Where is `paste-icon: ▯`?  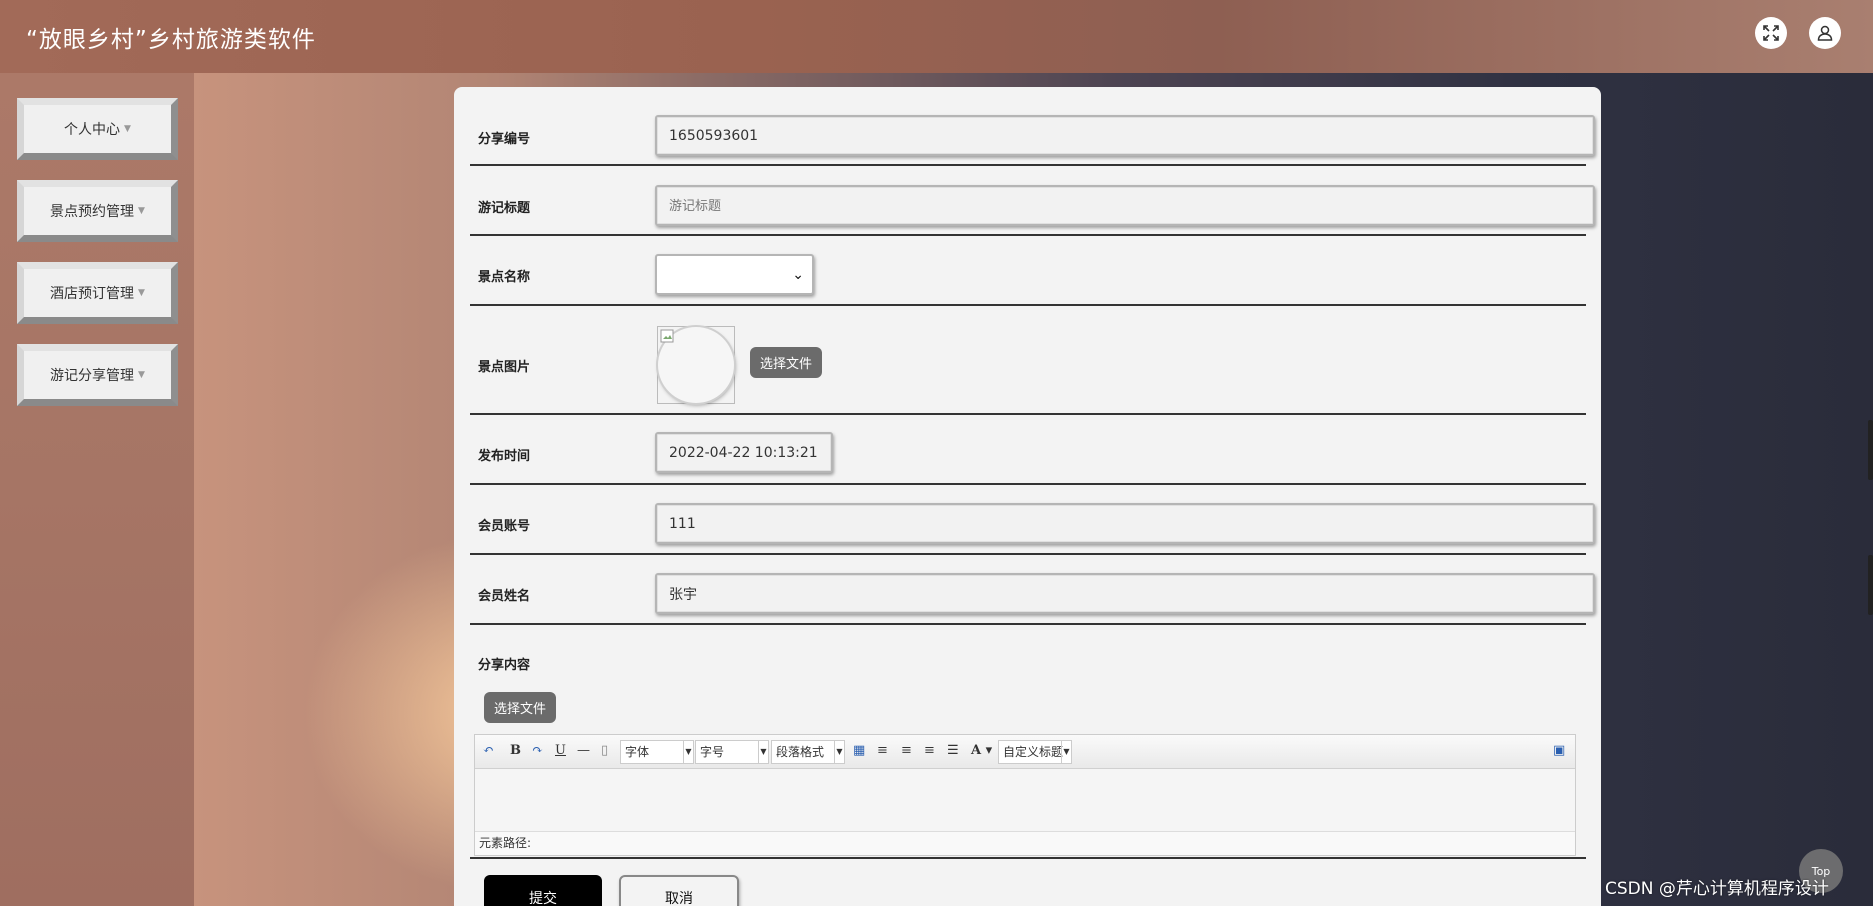
paste-icon: ▯ is located at coordinates (604, 750).